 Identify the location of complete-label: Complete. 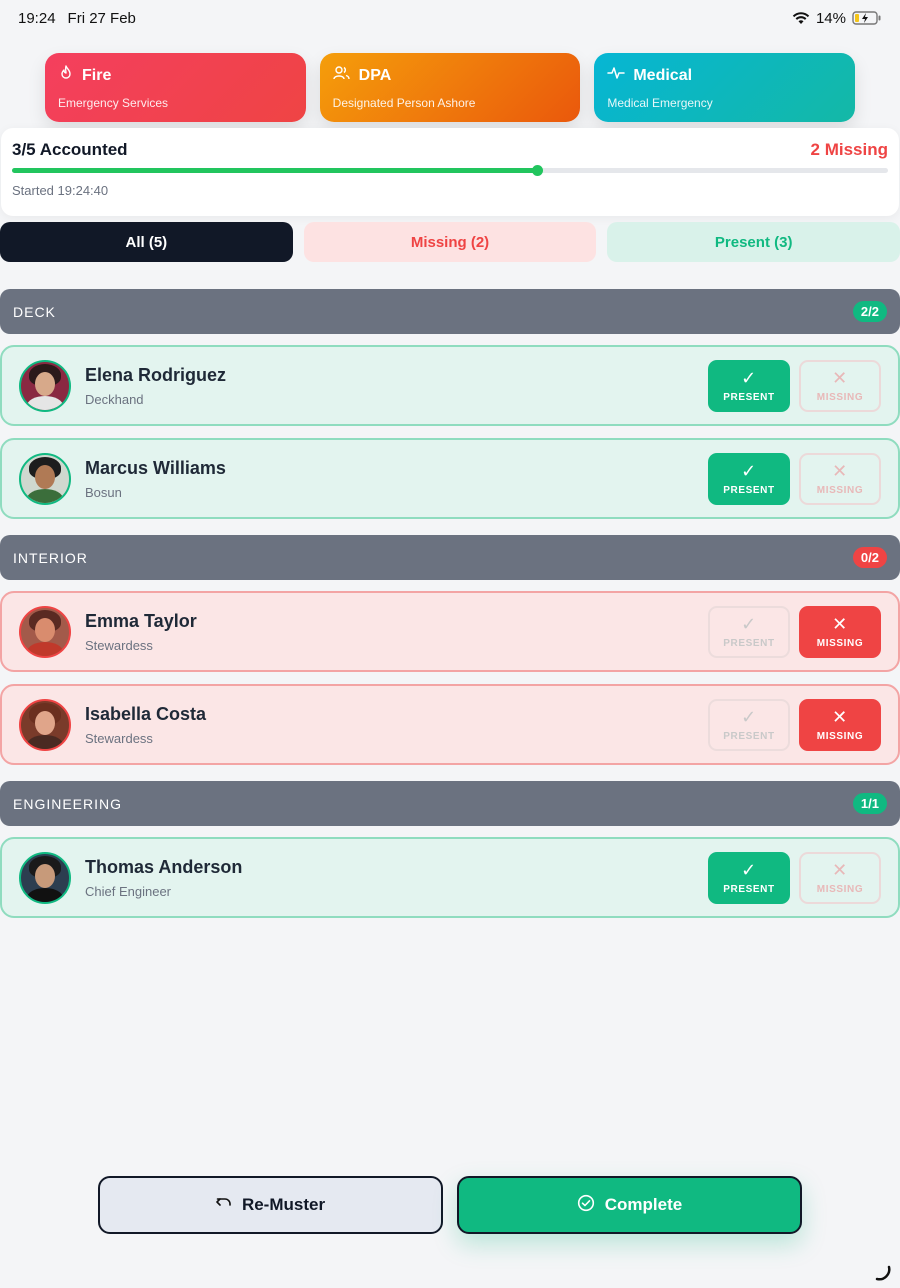
(643, 1204).